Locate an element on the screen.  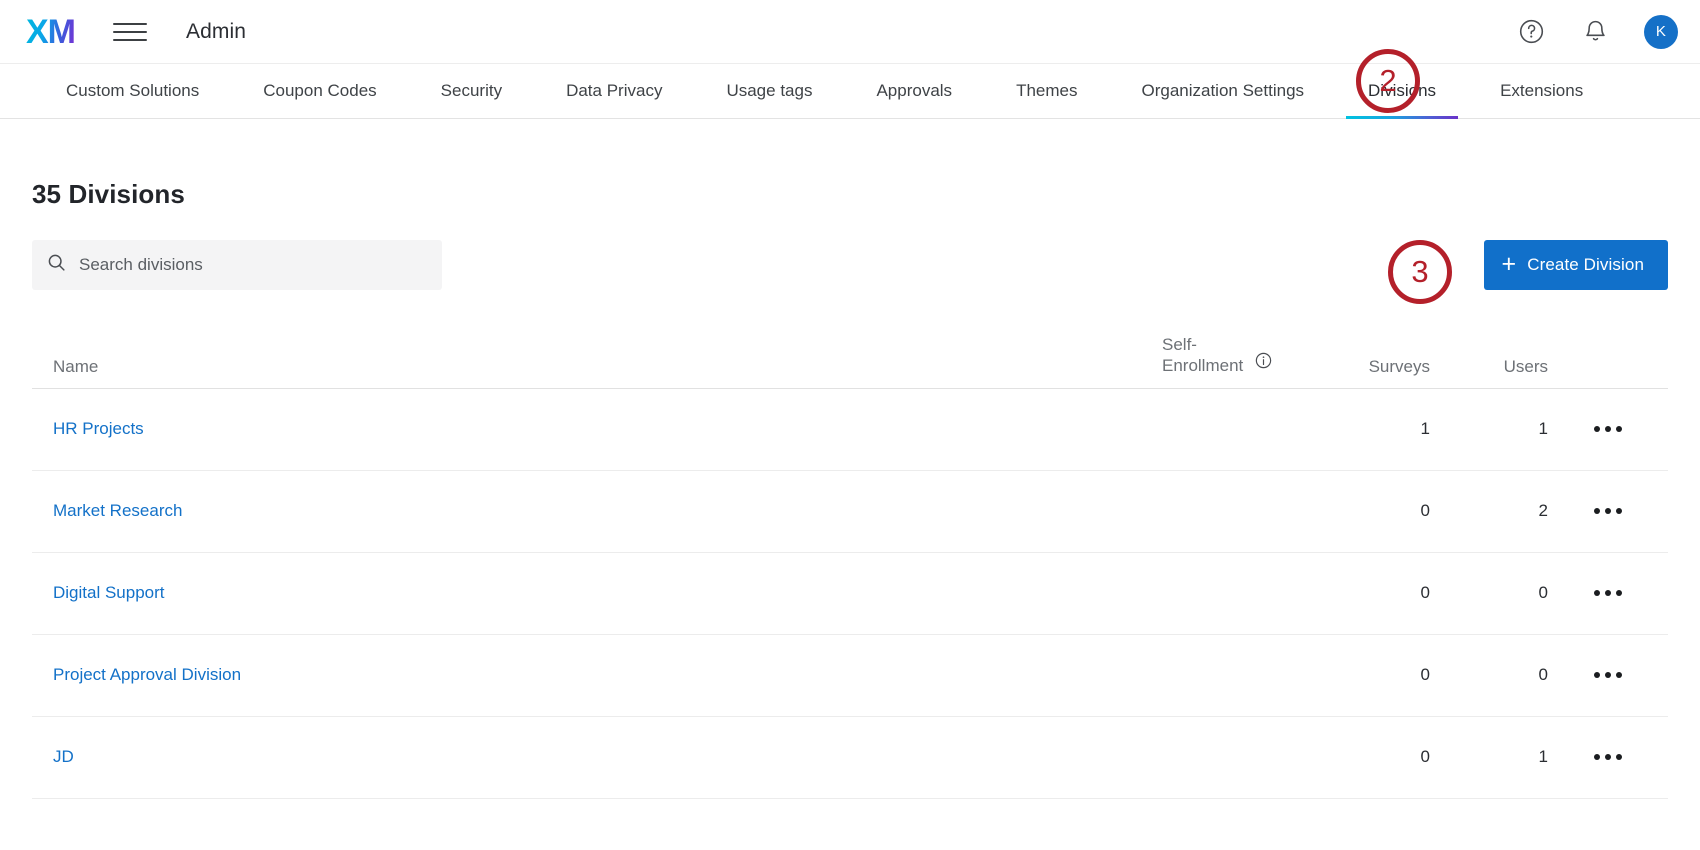
table-header-row: Name Self-Enrollment Surveys Users is located at coordinates (850, 361).